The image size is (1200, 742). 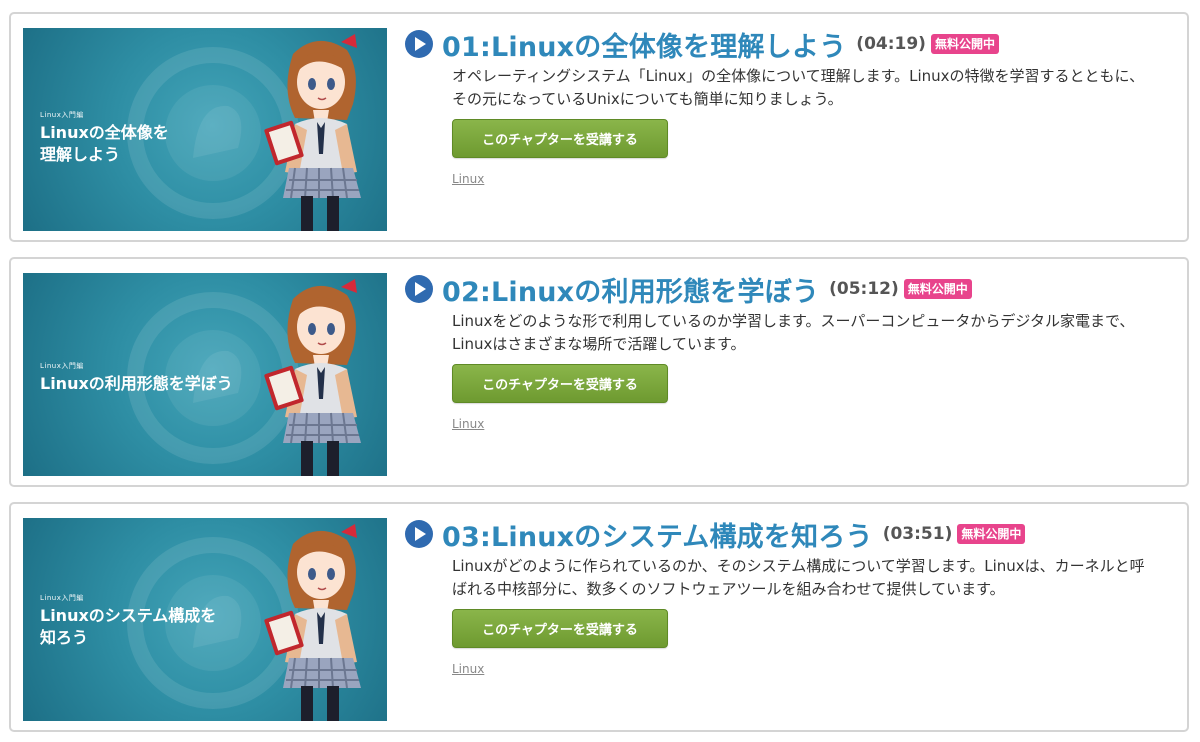 What do you see at coordinates (128, 626) in the screenshot?
I see `thumbnail-title: Linuxのシステム構成を 知ろう` at bounding box center [128, 626].